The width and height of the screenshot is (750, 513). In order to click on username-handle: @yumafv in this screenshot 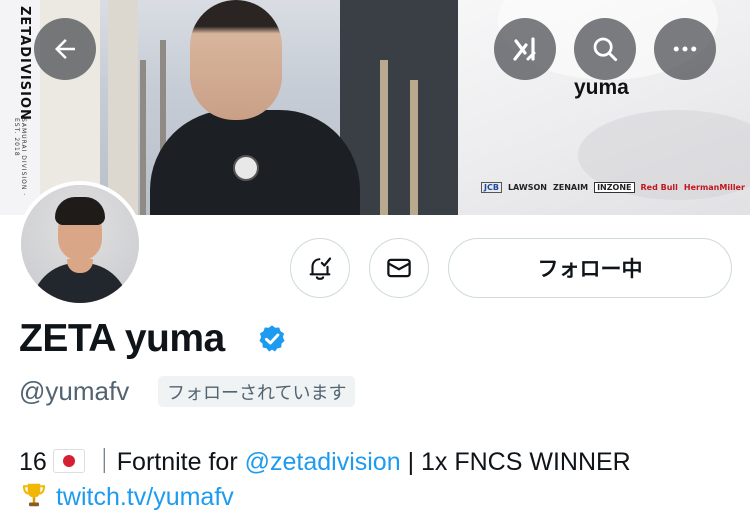, I will do `click(74, 391)`.